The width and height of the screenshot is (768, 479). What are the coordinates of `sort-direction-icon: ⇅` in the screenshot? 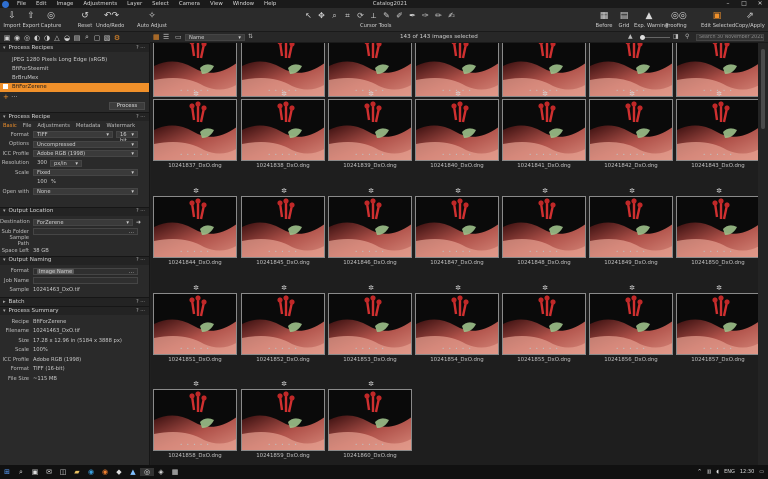 It's located at (250, 36).